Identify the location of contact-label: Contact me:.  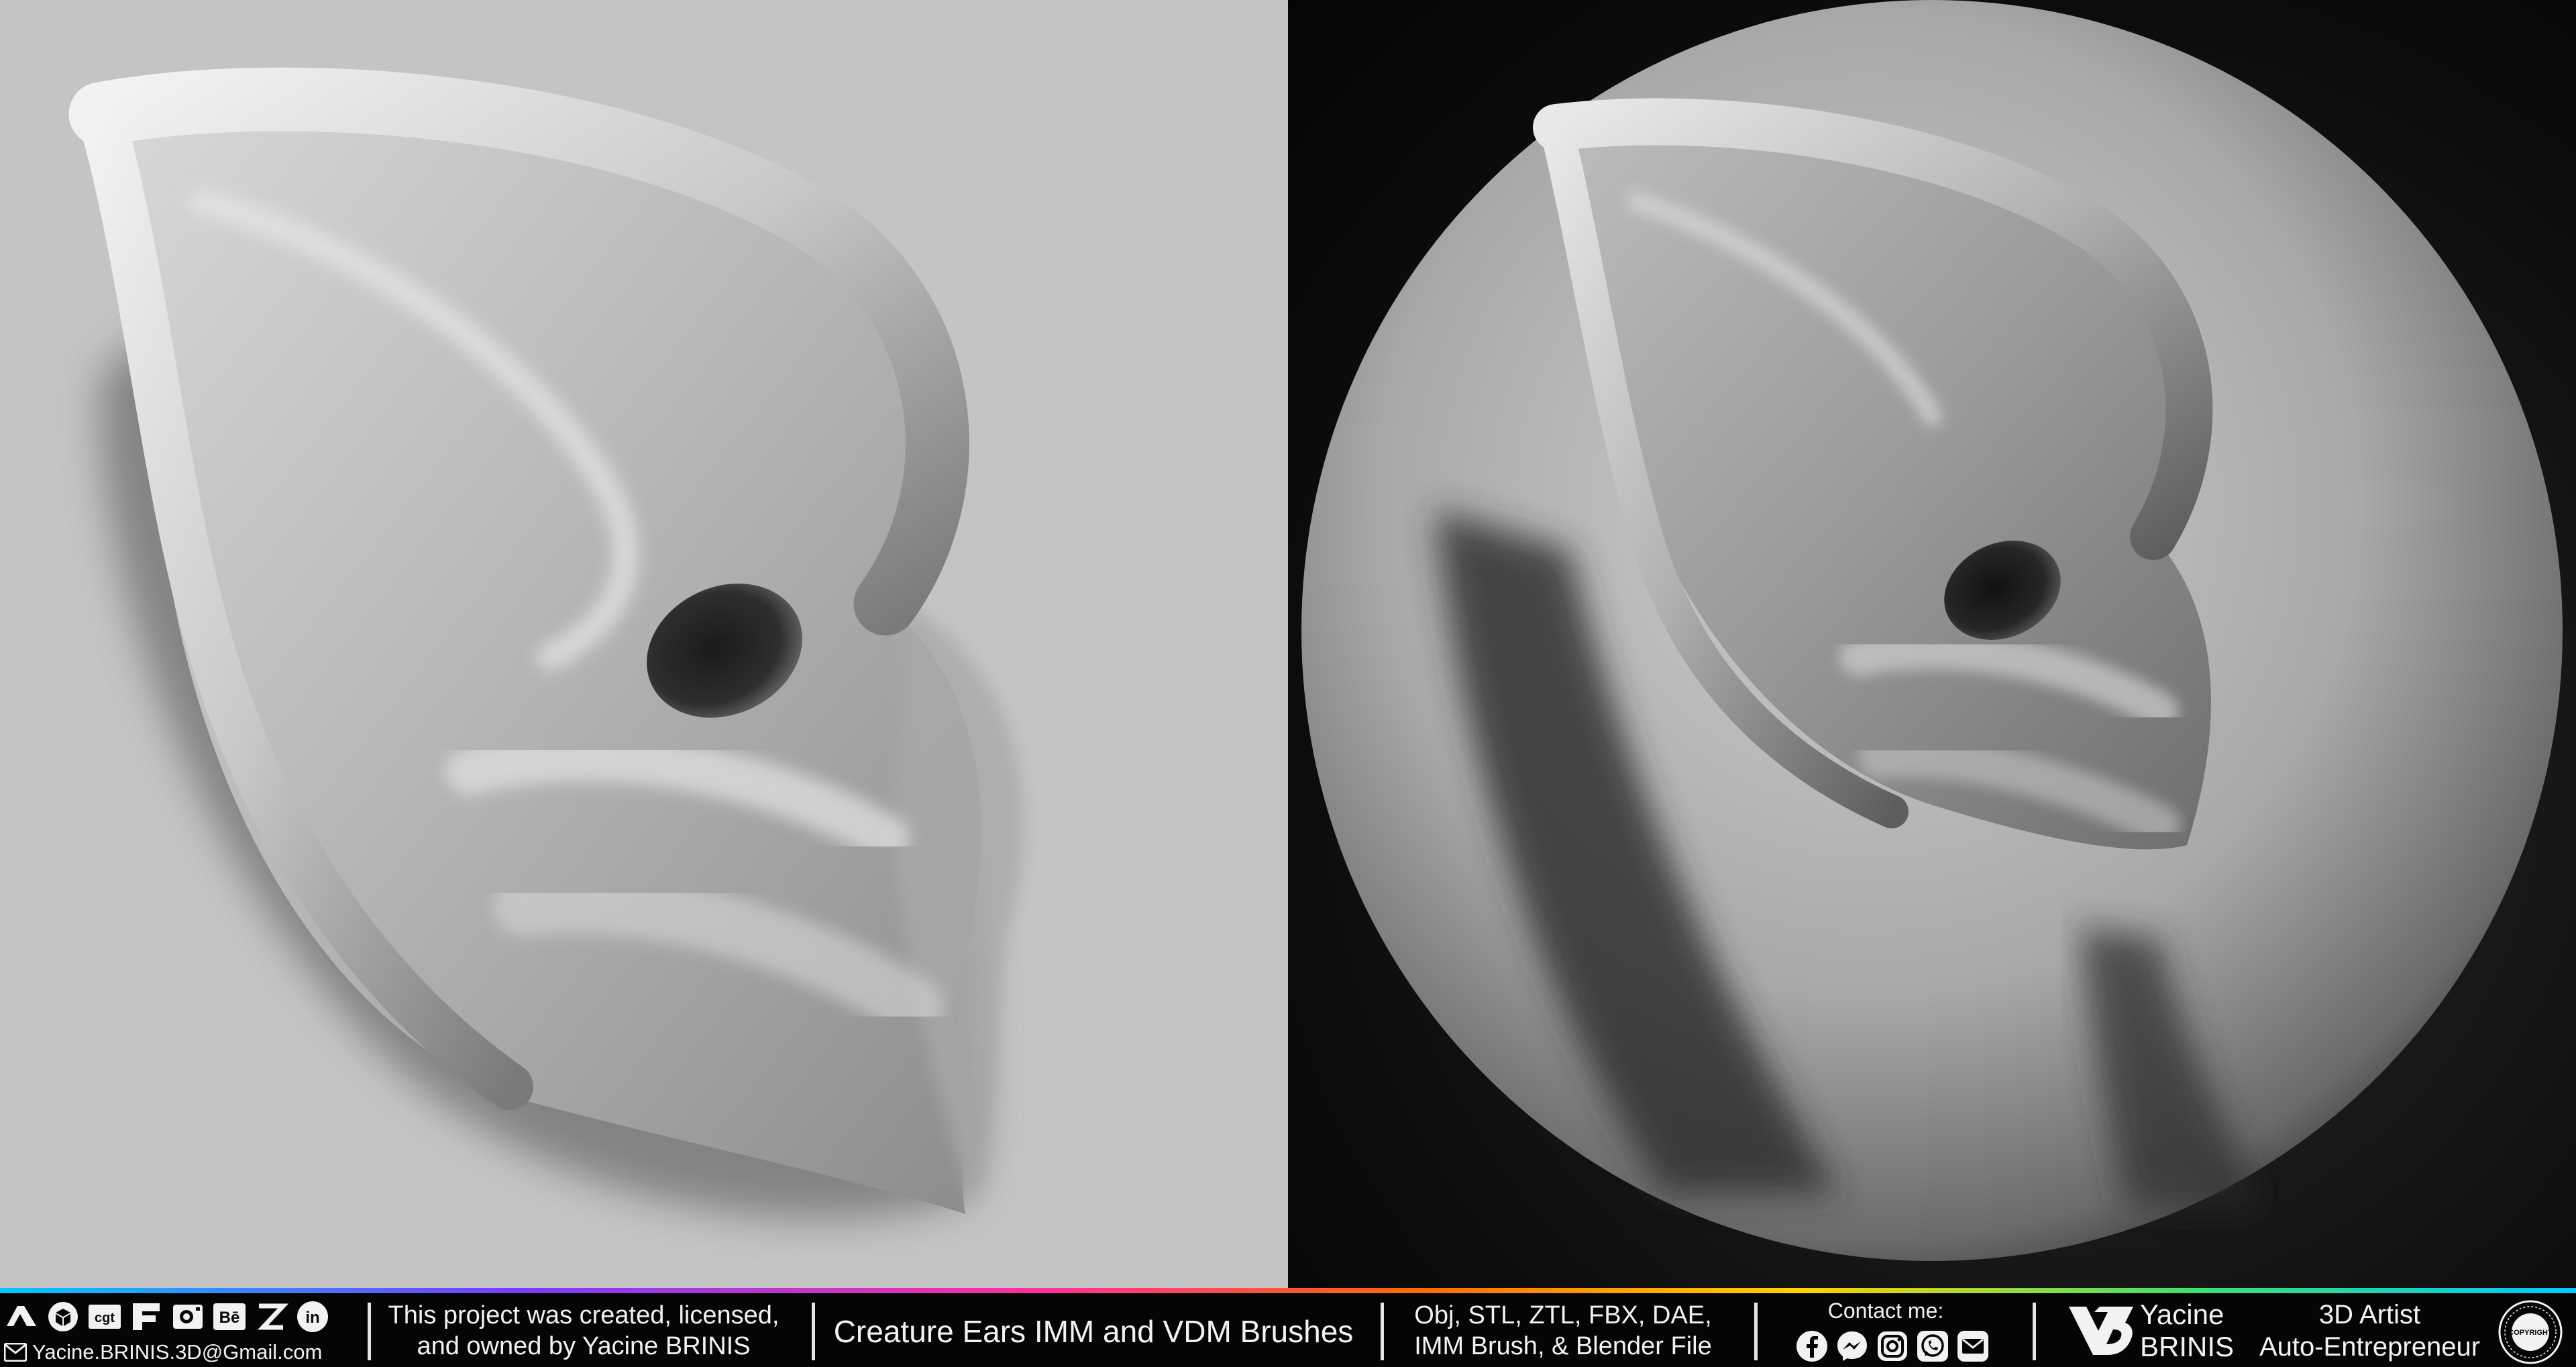
(1885, 1311).